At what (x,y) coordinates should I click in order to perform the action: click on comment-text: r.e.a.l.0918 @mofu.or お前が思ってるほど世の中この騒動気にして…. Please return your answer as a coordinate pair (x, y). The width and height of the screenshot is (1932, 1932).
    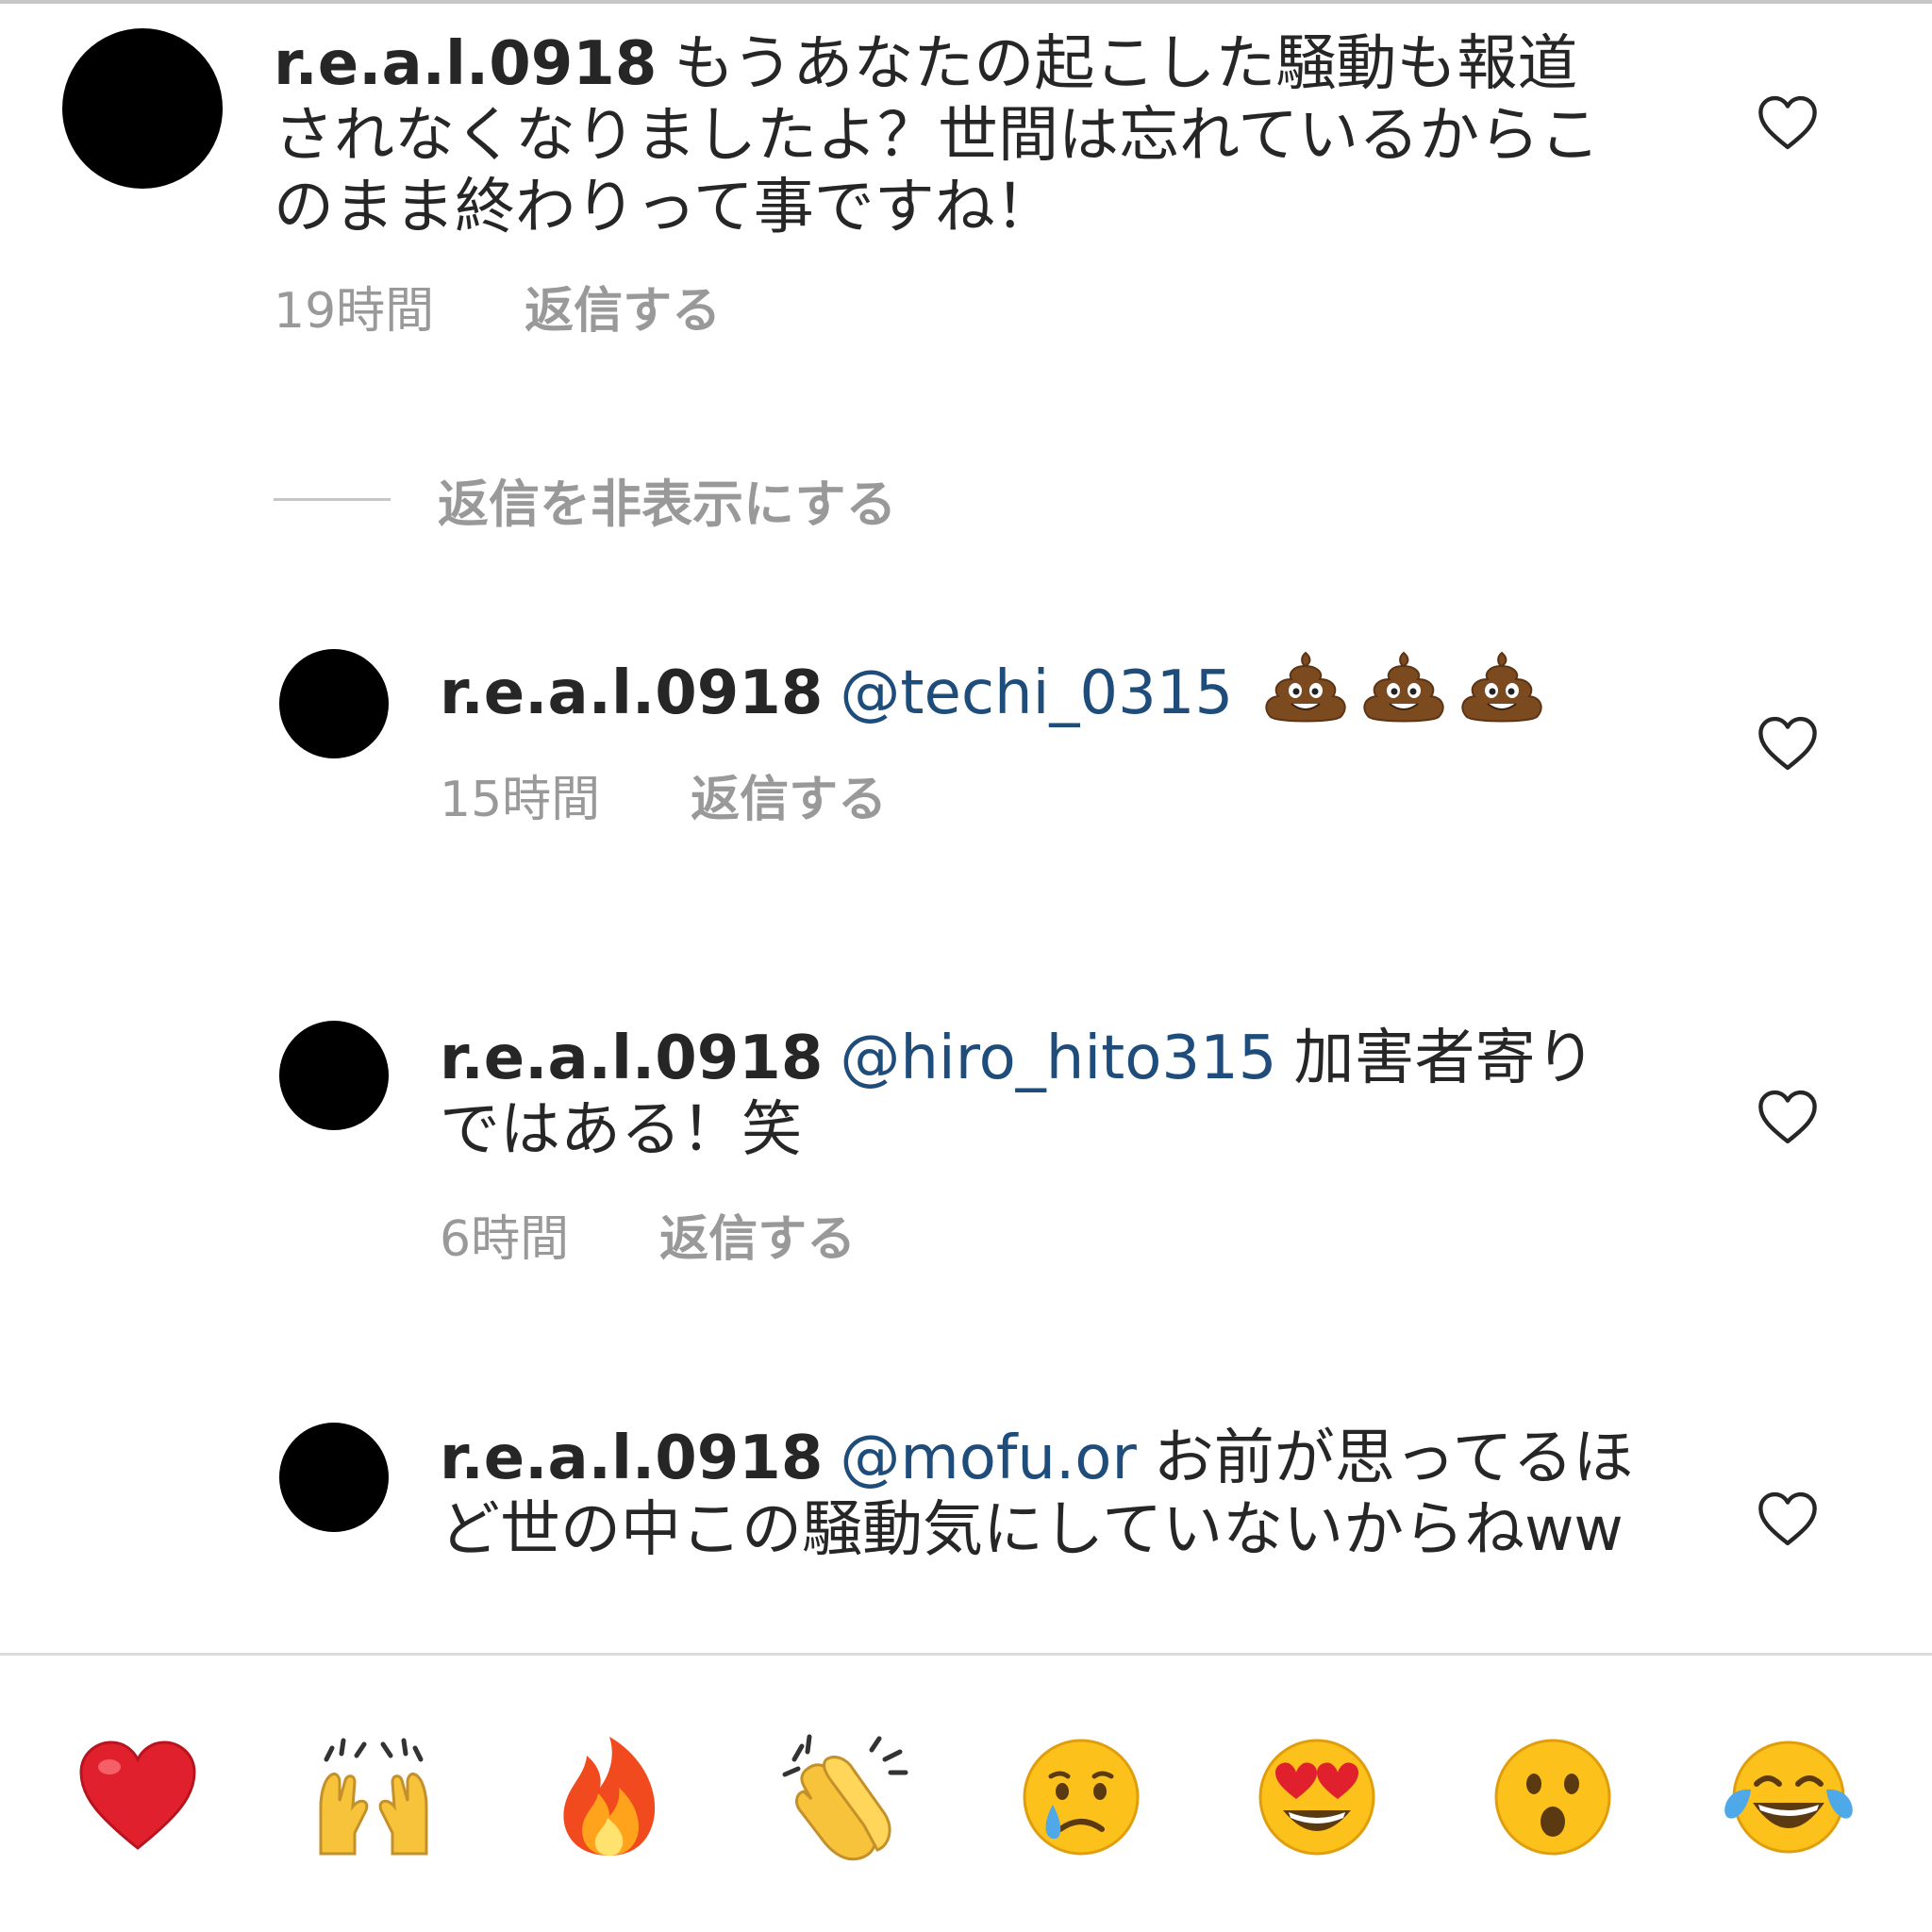
    Looking at the image, I should click on (1049, 1495).